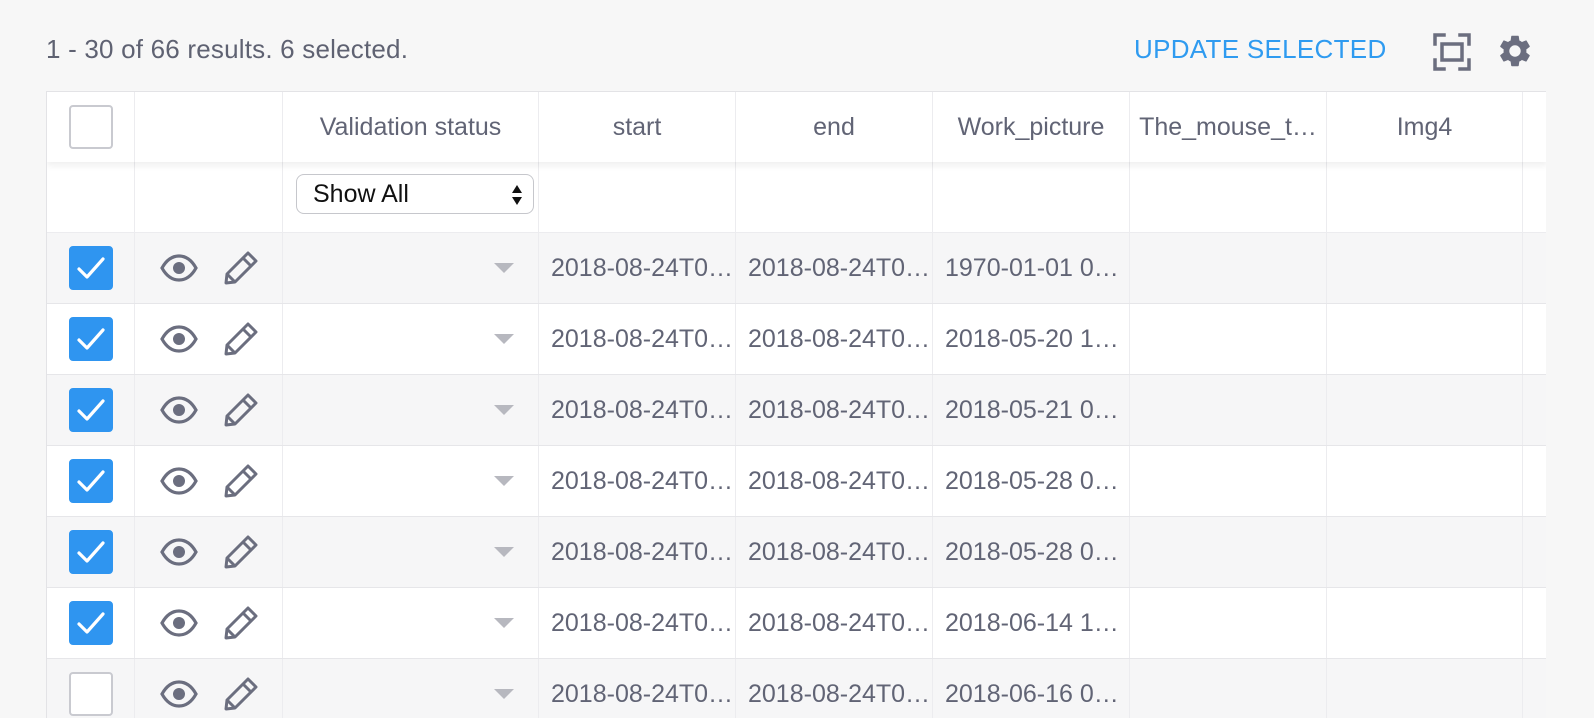 The image size is (1594, 718). Describe the element at coordinates (415, 194) in the screenshot. I see `validation-status-filter-select: Show All` at that location.